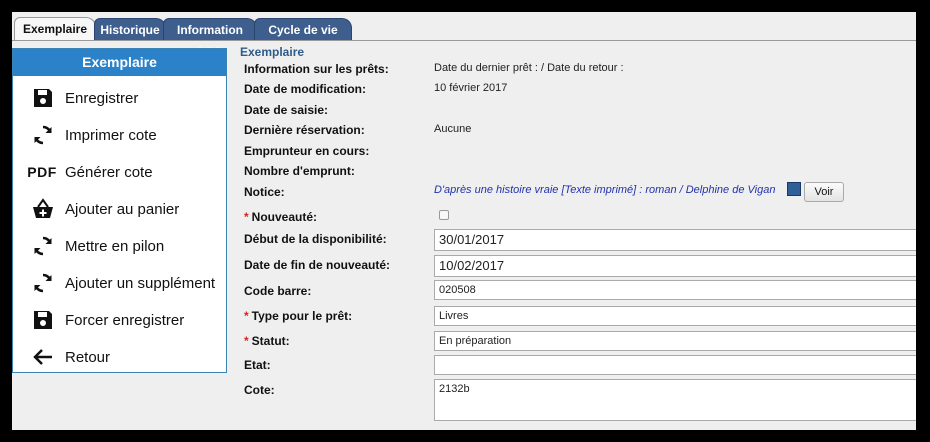  I want to click on sidebar-item-label: Imprimer cote, so click(111, 135).